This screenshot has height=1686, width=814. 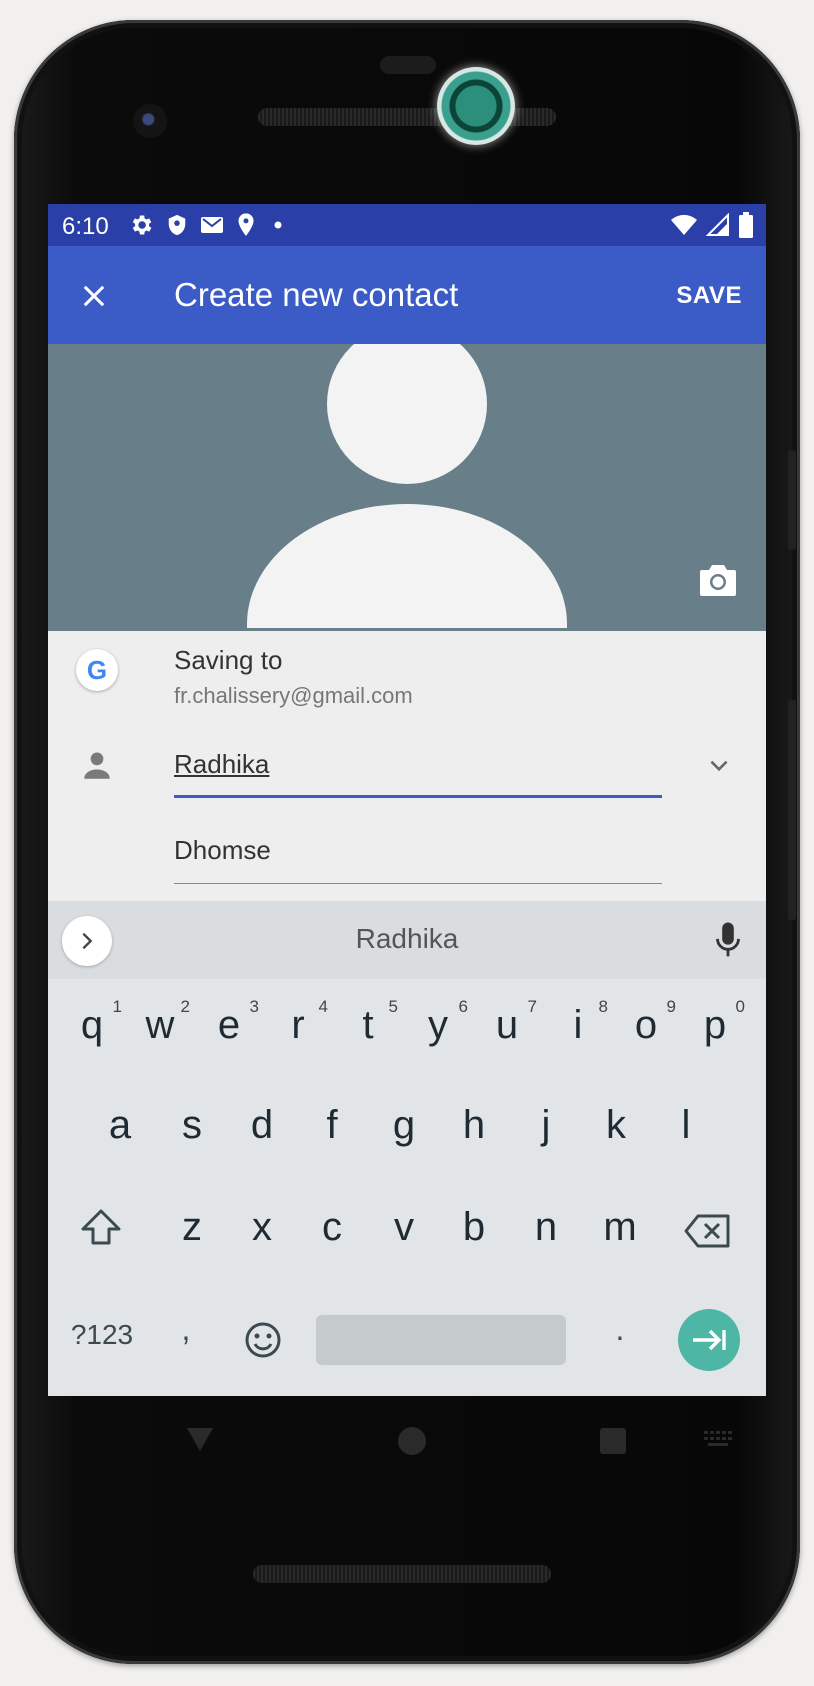 I want to click on key-label: o, so click(x=646, y=1025).